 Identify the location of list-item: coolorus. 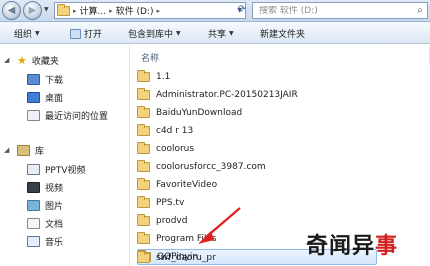
(257, 149).